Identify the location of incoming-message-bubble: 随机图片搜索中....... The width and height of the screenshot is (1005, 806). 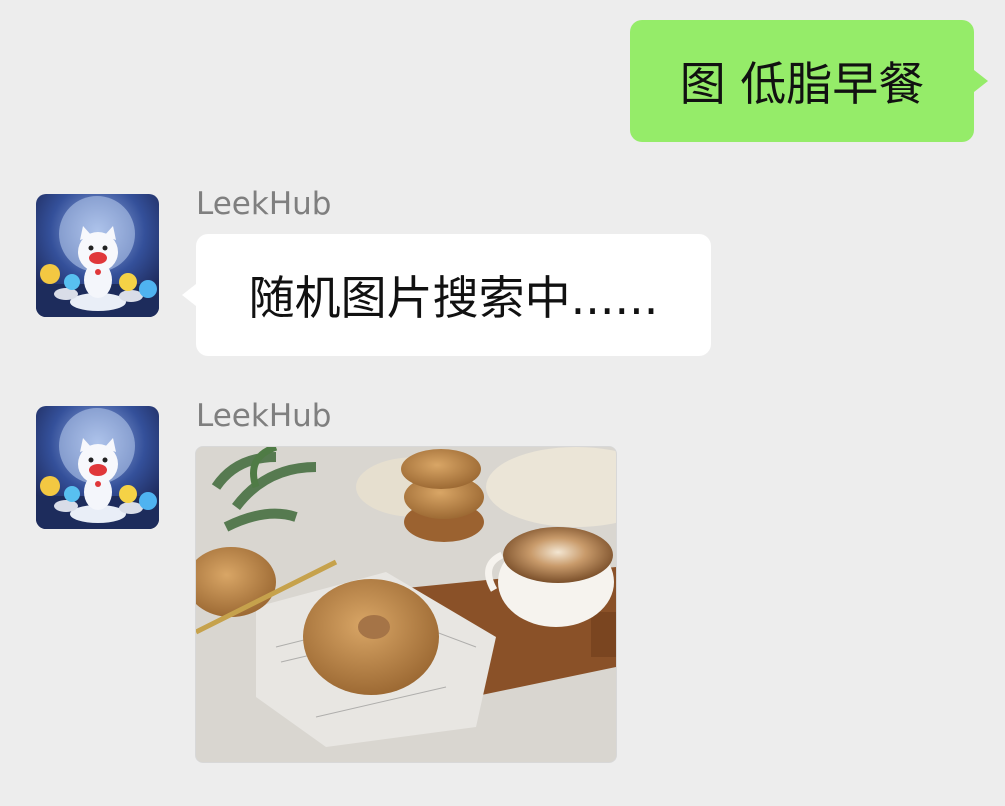
(446, 295).